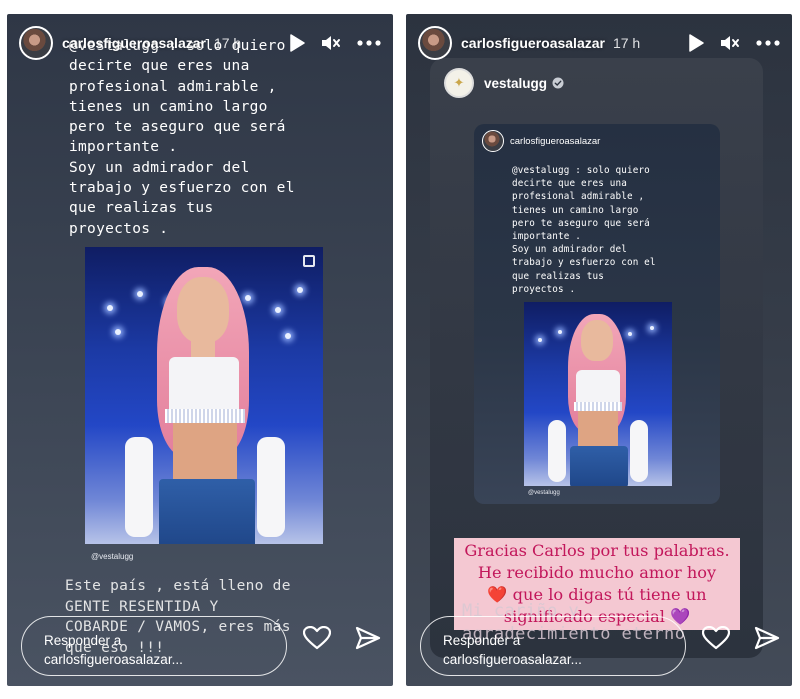 This screenshot has height=699, width=800. I want to click on inner-photo, so click(598, 394).